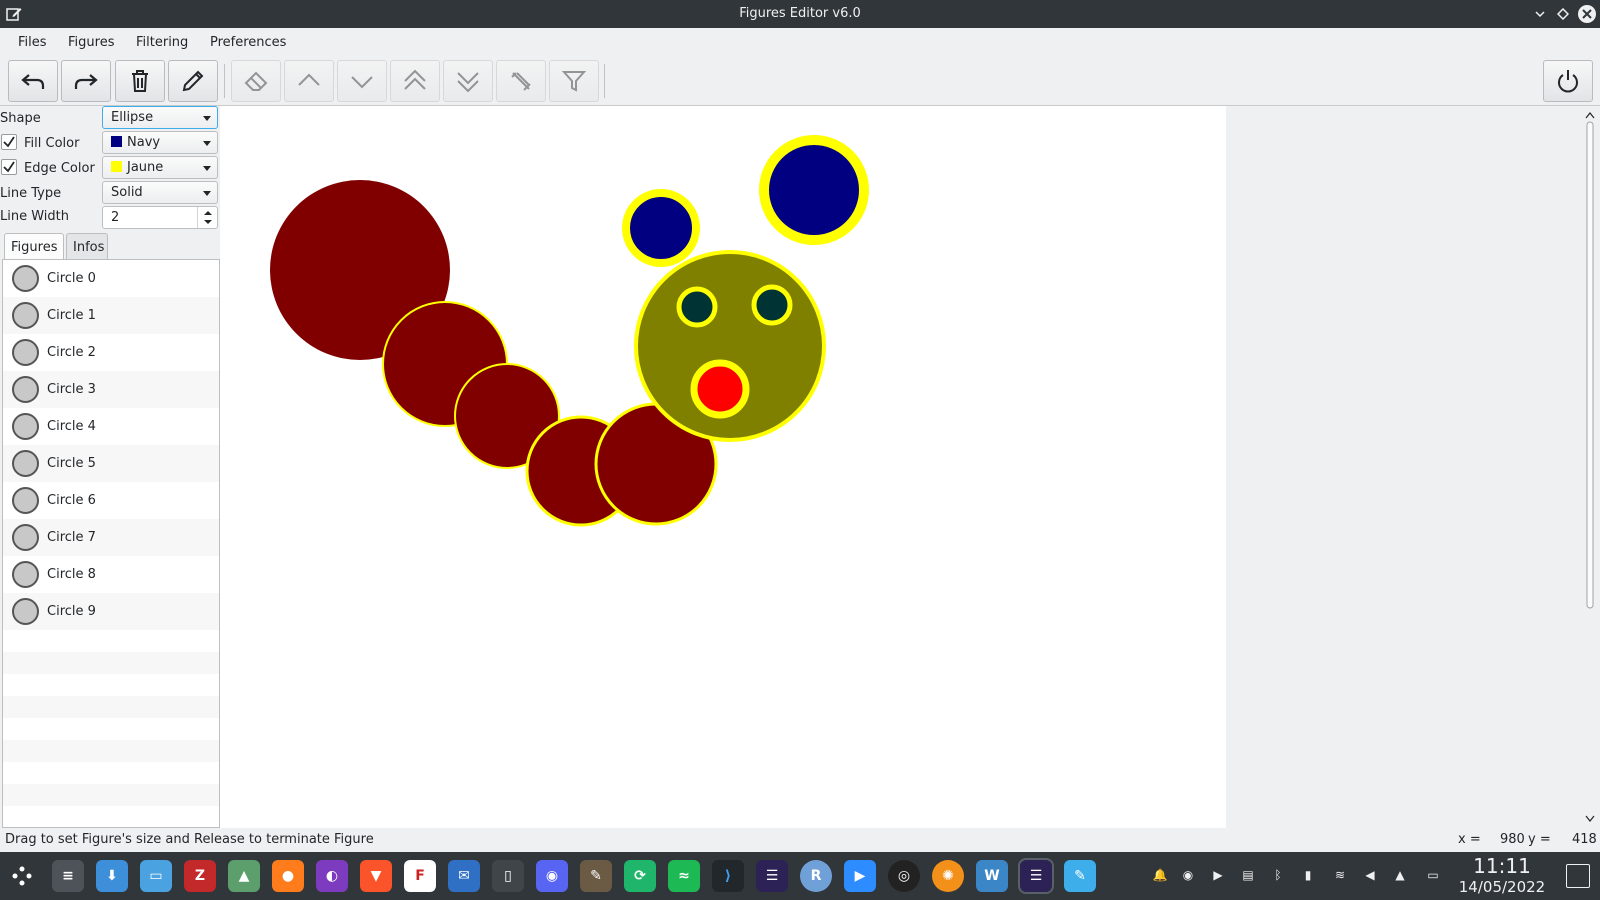  I want to click on close-icon, so click(1587, 14).